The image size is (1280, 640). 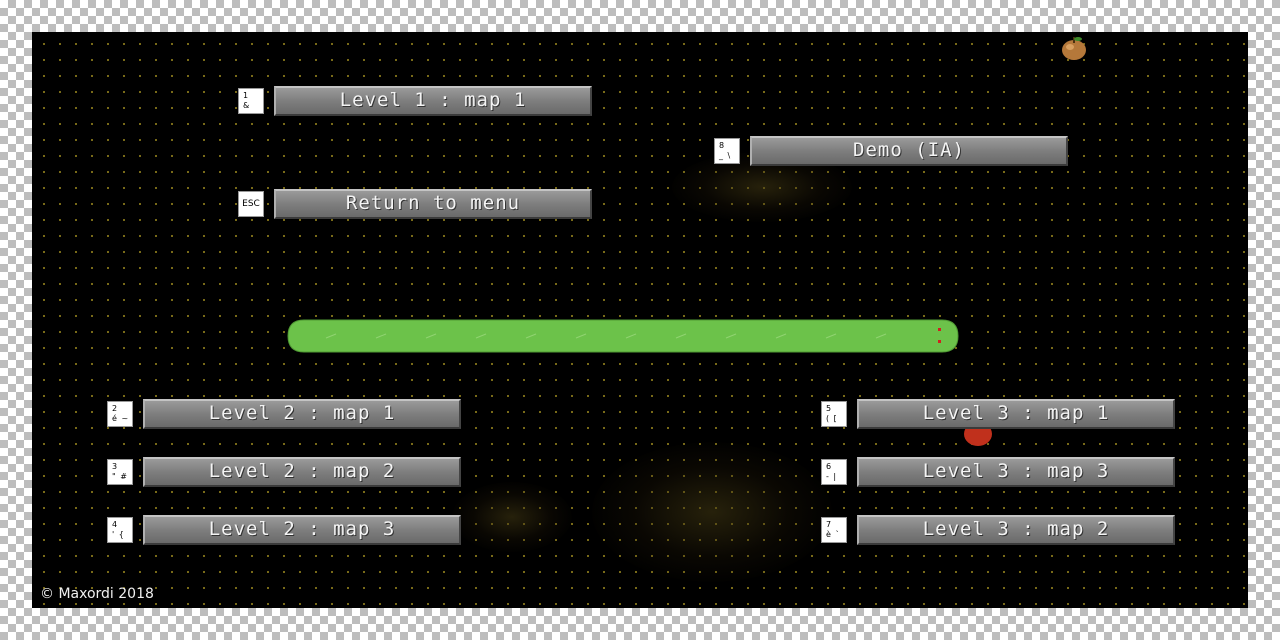 What do you see at coordinates (115, 466) in the screenshot?
I see `key-top: 3` at bounding box center [115, 466].